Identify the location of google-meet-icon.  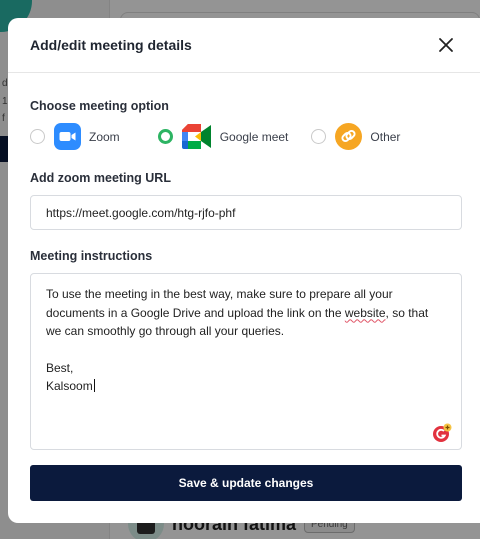
(196, 136).